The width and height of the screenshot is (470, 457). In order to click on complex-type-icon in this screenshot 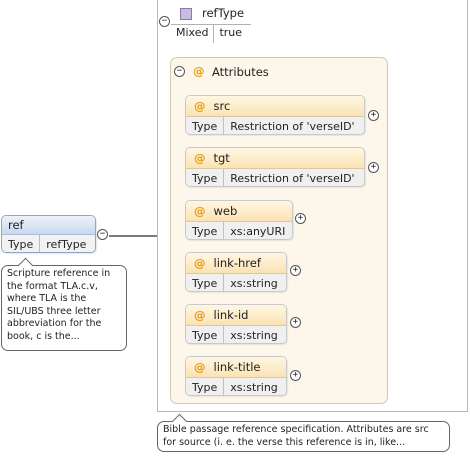, I will do `click(186, 14)`.